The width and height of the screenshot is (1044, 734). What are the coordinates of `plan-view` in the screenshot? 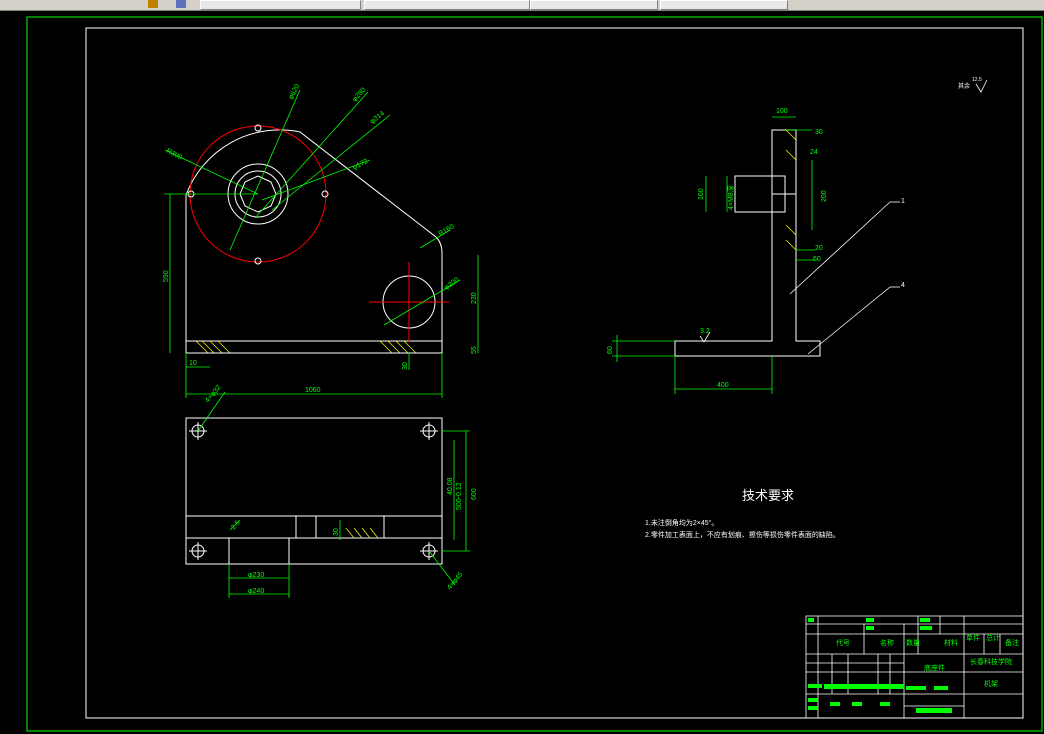 It's located at (314, 491).